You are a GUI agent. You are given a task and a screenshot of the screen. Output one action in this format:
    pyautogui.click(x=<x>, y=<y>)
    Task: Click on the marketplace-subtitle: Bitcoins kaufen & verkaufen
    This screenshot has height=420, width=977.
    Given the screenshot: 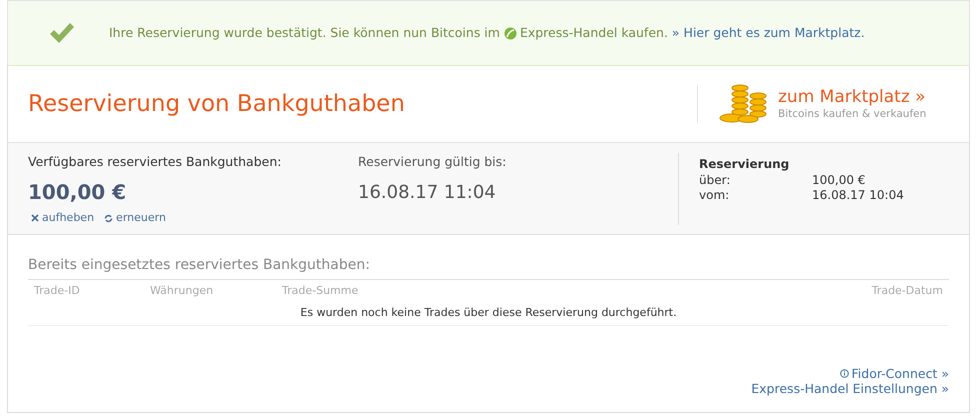 What is the action you would take?
    pyautogui.click(x=852, y=115)
    